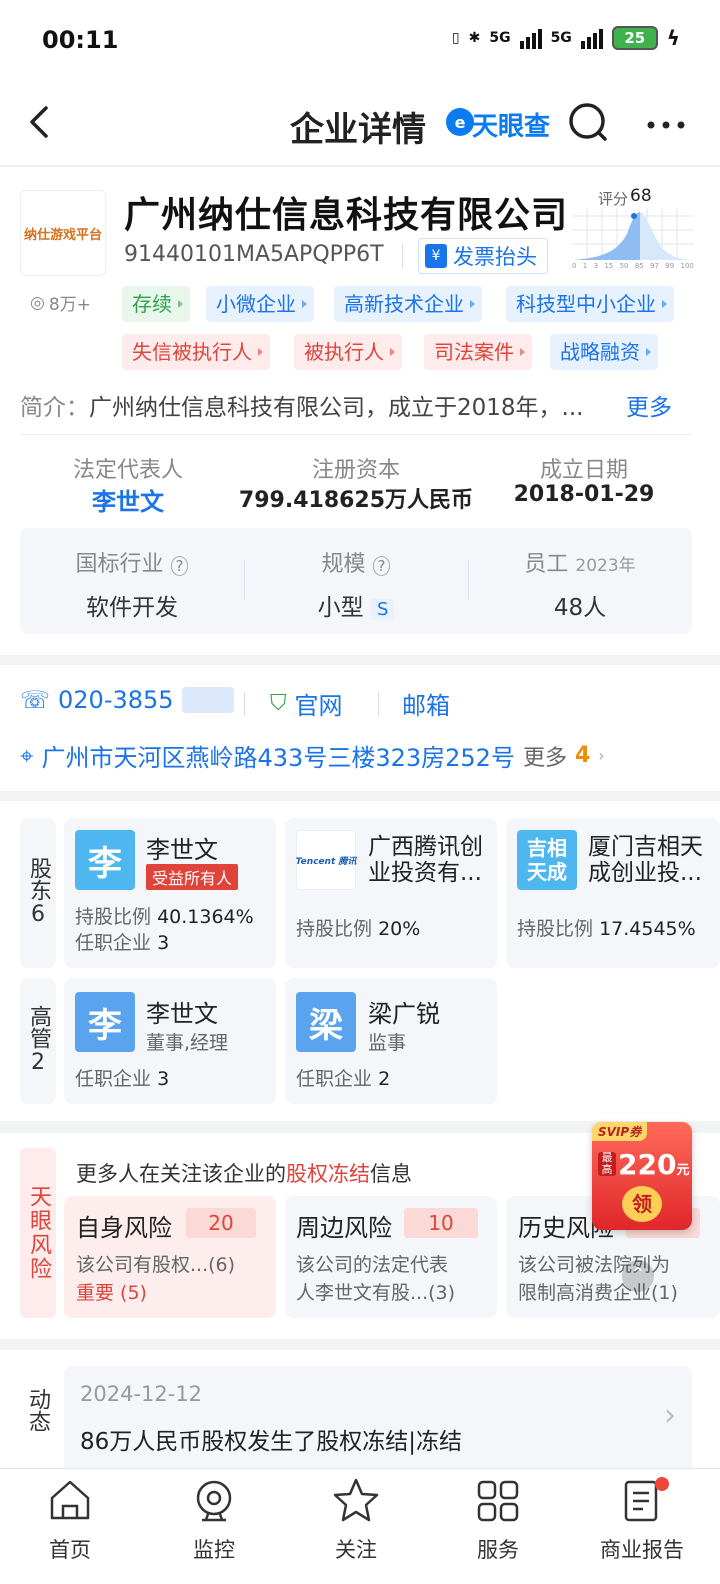 This screenshot has width=720, height=1584. I want to click on scale-label: 规模 ?, so click(356, 562).